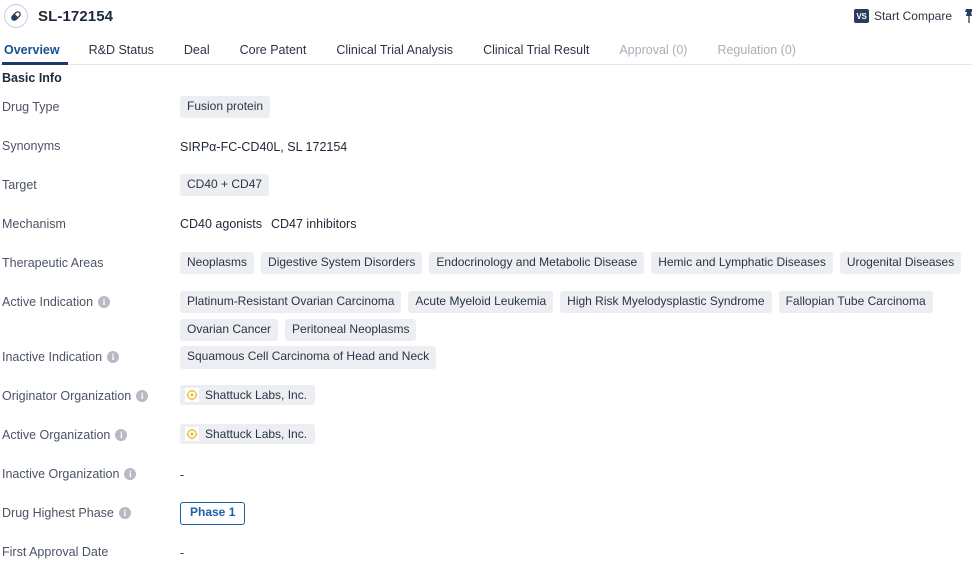 This screenshot has width=972, height=584. I want to click on vs-icon: VS, so click(861, 16).